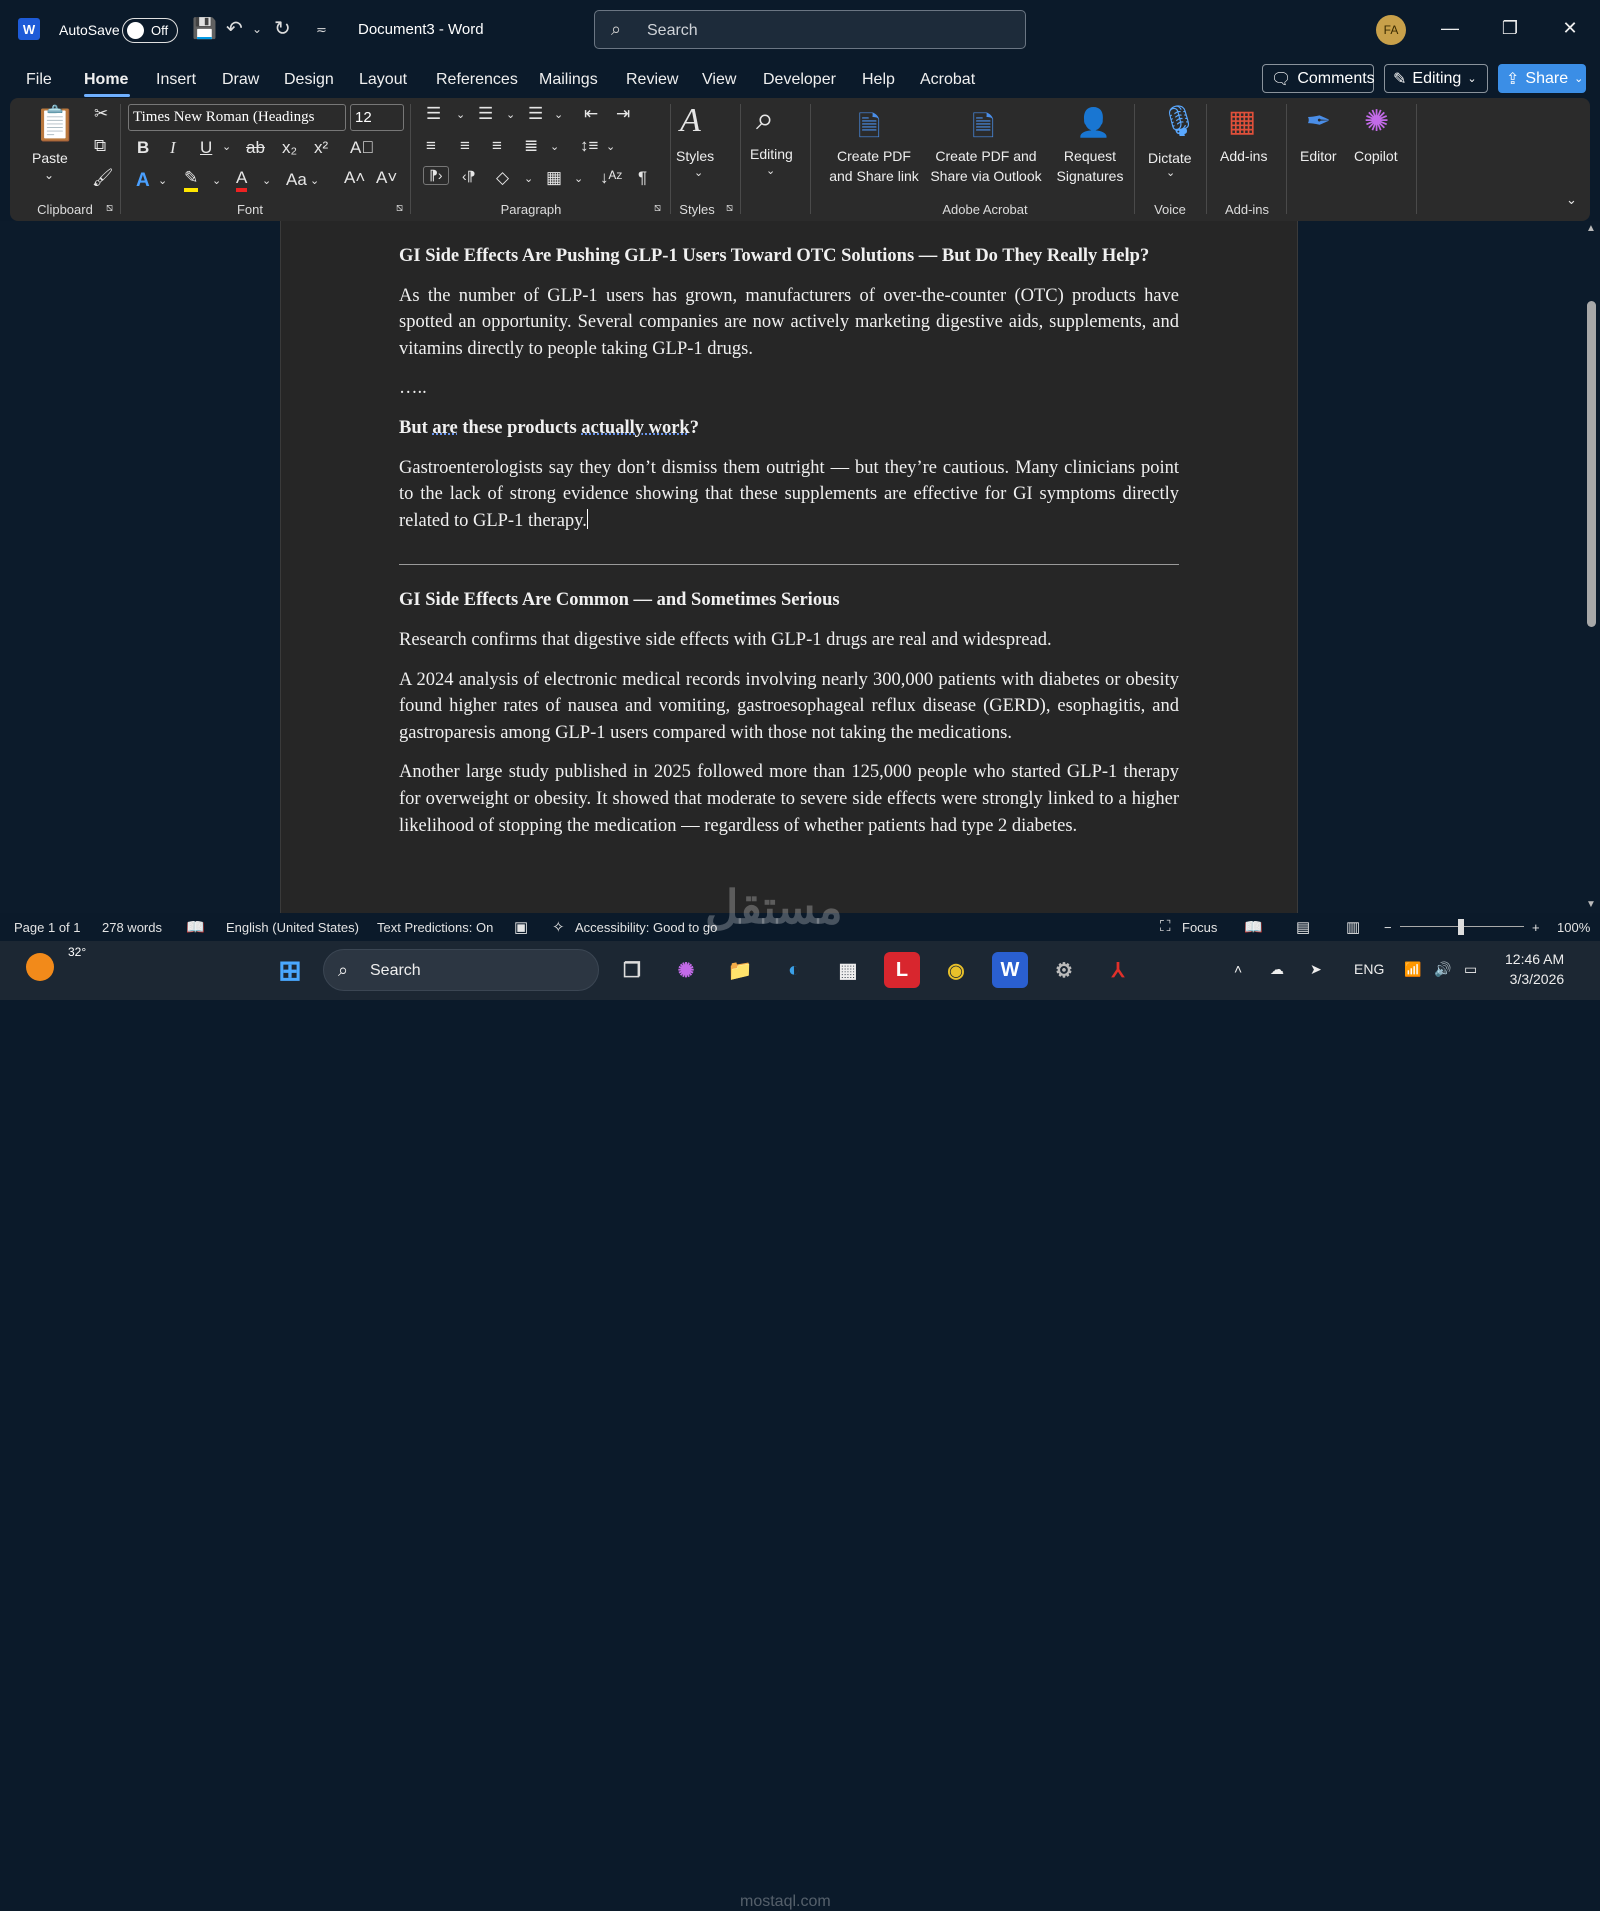 The width and height of the screenshot is (1600, 1911). Describe the element at coordinates (143, 181) in the screenshot. I see `text-effects-icon: A` at that location.